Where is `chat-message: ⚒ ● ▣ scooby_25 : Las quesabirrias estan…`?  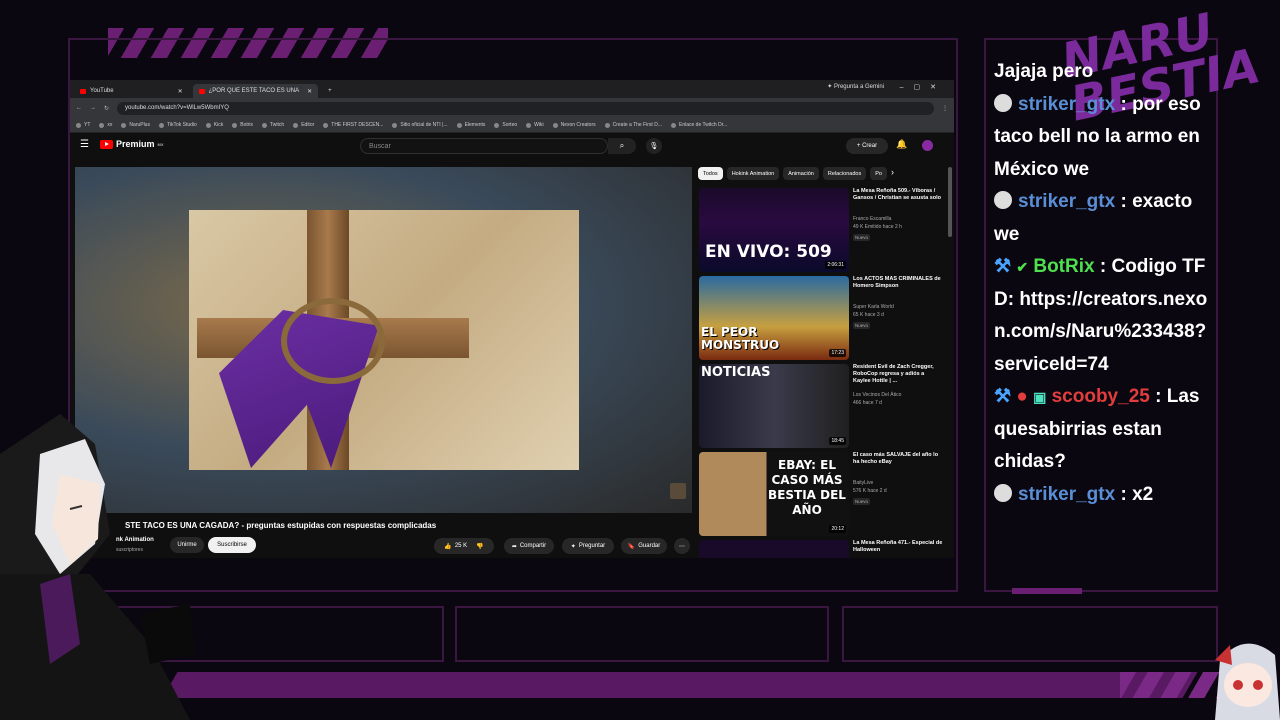
chat-message: ⚒ ● ▣ scooby_25 : Las quesabirrias estan… is located at coordinates (1097, 429).